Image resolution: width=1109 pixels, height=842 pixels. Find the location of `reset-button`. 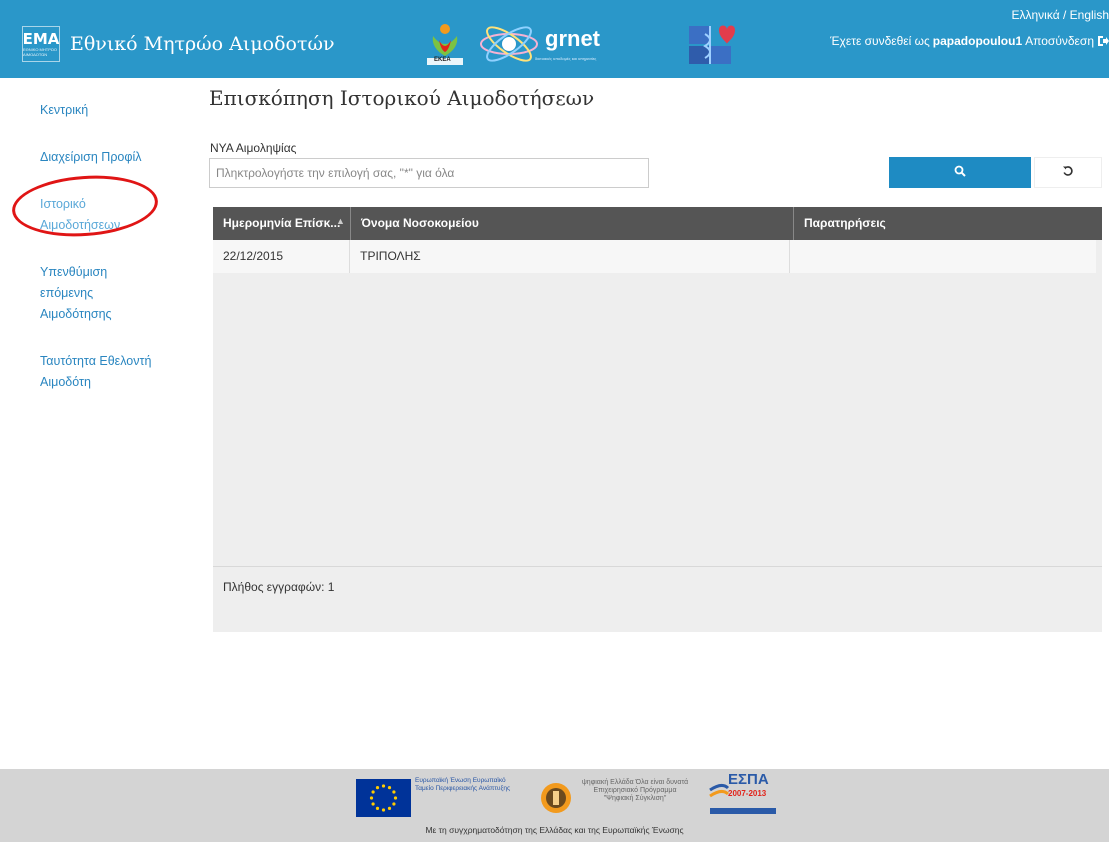

reset-button is located at coordinates (1068, 172).